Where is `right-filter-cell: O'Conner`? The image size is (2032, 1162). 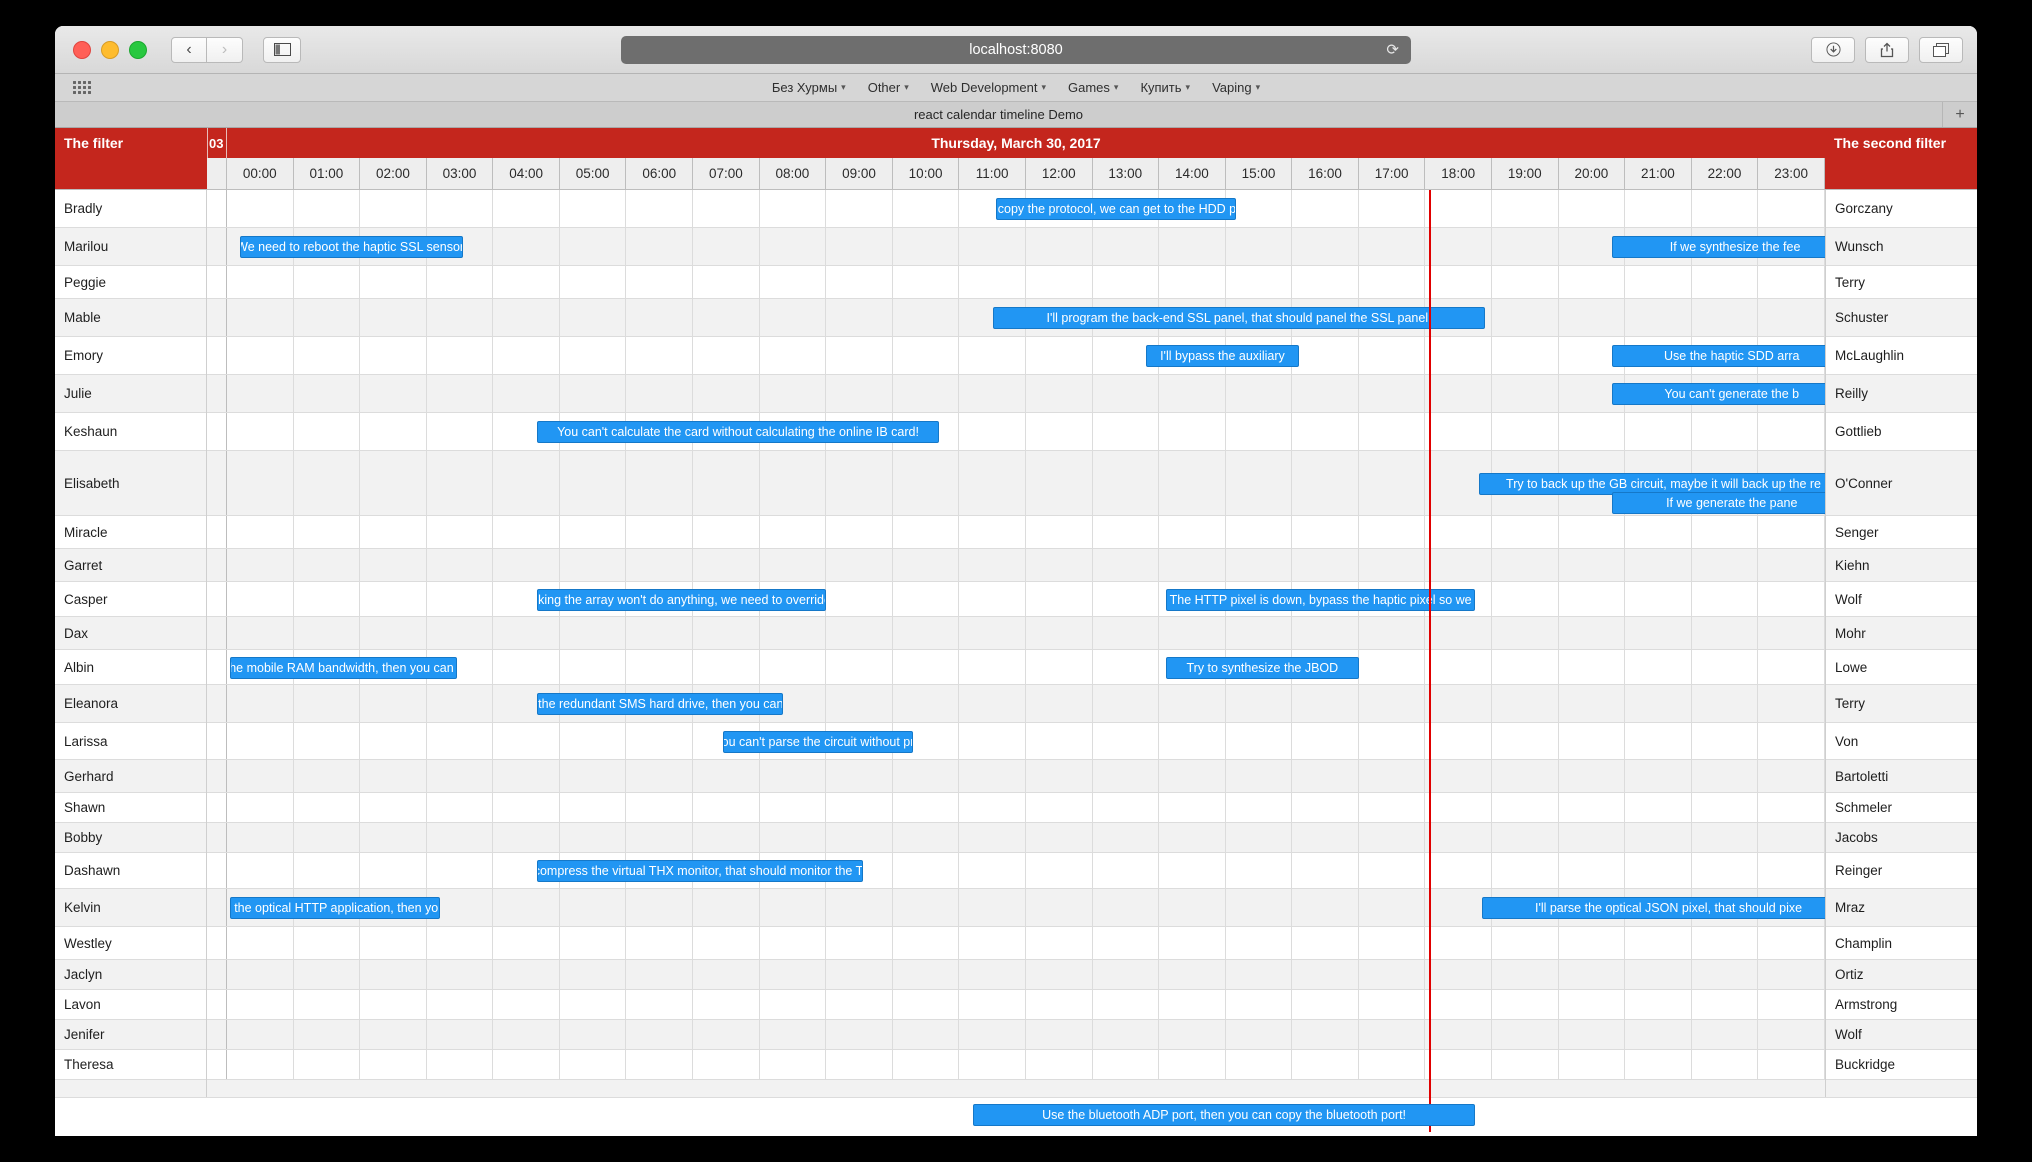
right-filter-cell: O'Conner is located at coordinates (1901, 483).